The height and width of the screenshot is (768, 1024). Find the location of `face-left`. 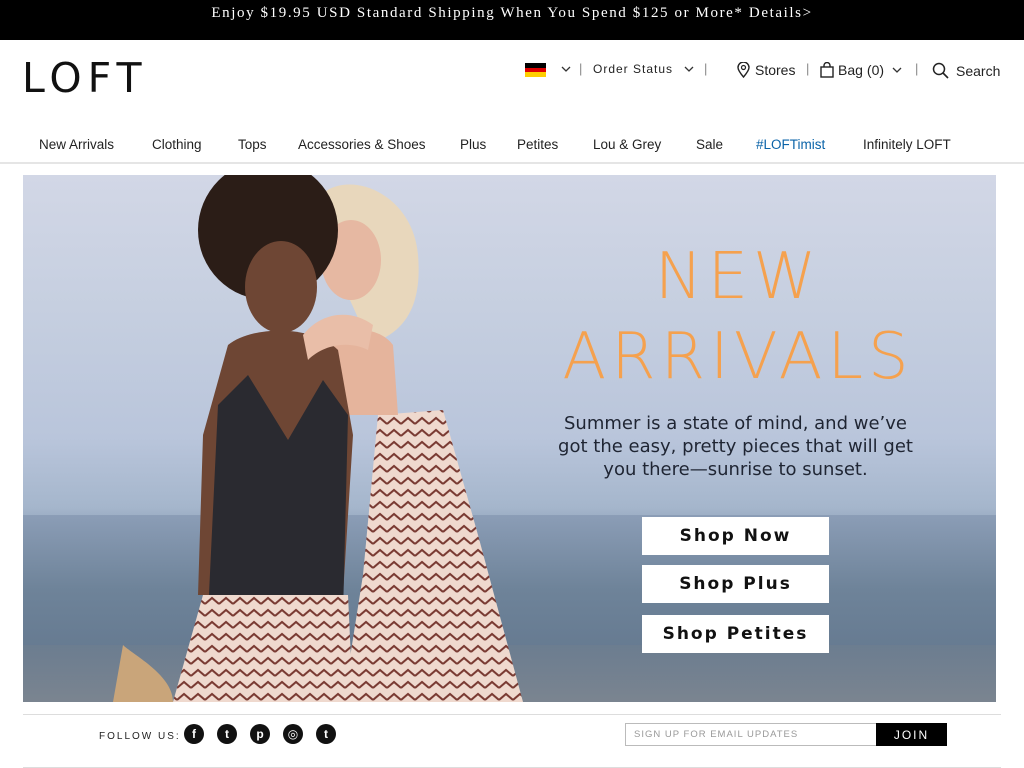

face-left is located at coordinates (281, 287).